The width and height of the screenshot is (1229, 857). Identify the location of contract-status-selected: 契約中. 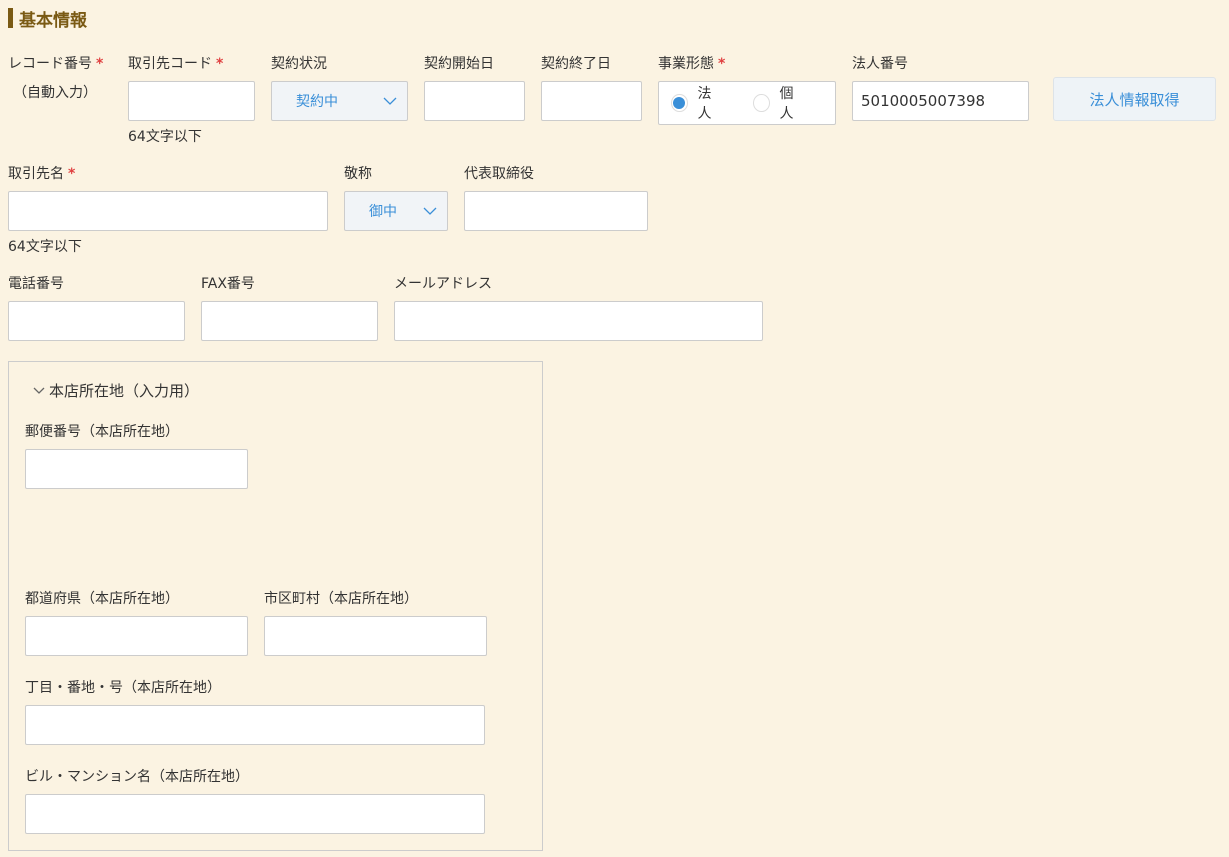
(317, 102).